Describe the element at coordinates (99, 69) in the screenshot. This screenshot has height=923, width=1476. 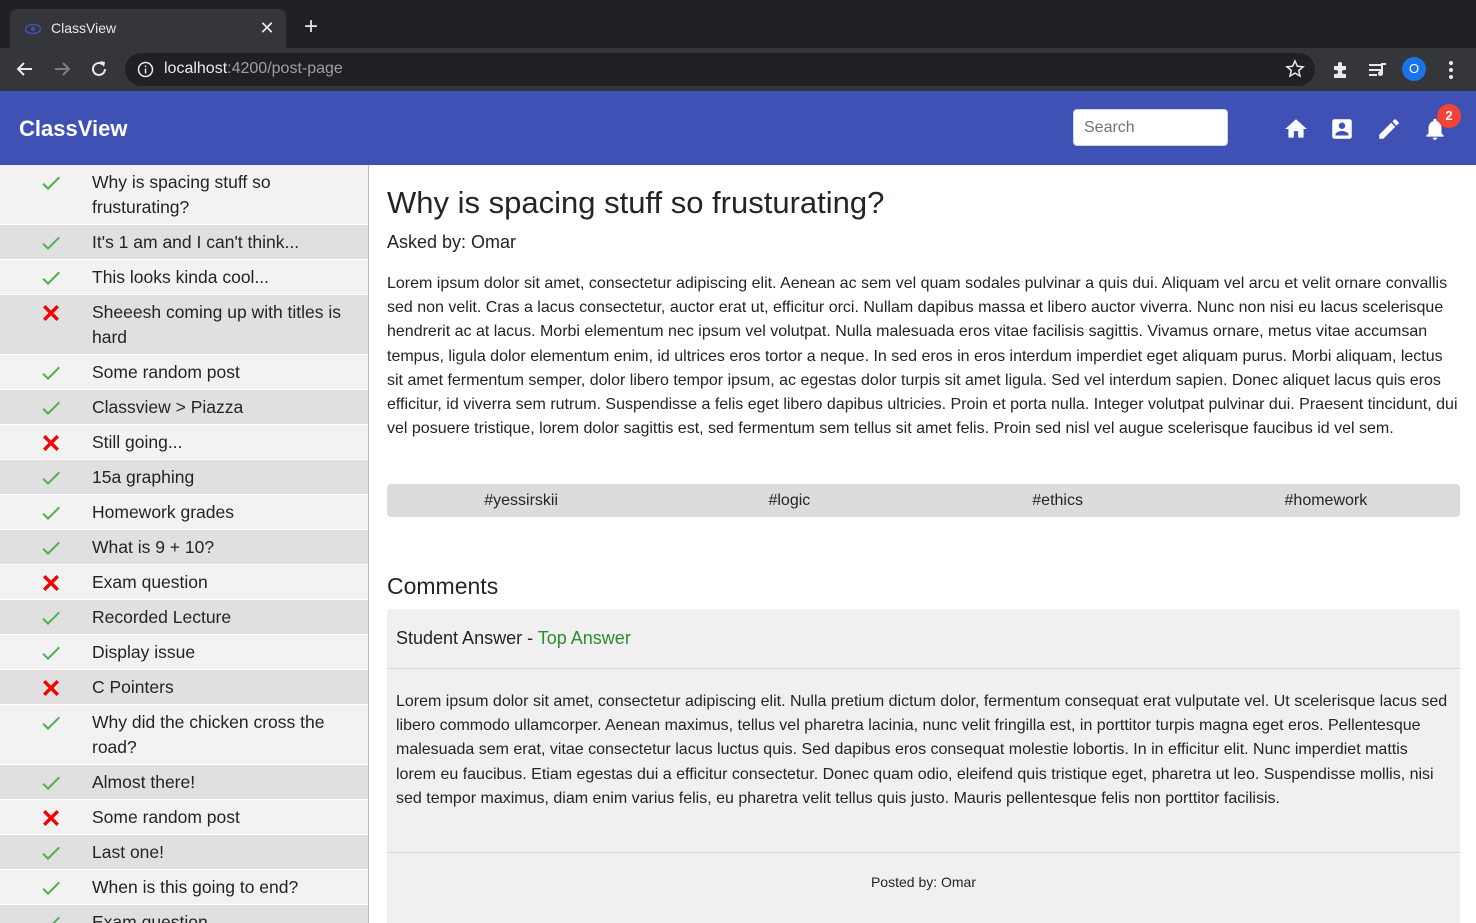
I see `reload-icon` at that location.